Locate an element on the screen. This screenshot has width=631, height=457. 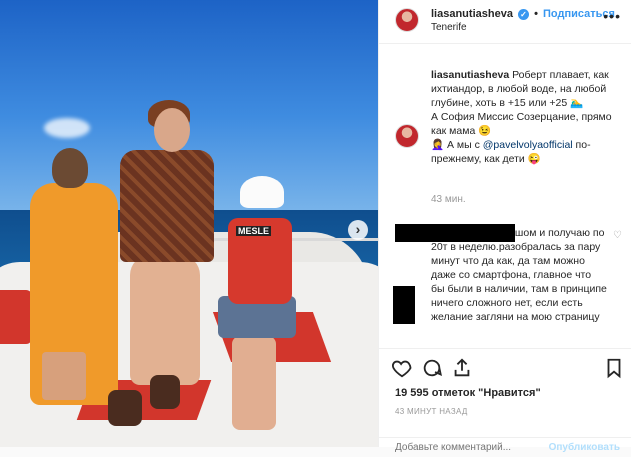
posted-time: 43 МИНУТ НАЗАД is located at coordinates (431, 411).